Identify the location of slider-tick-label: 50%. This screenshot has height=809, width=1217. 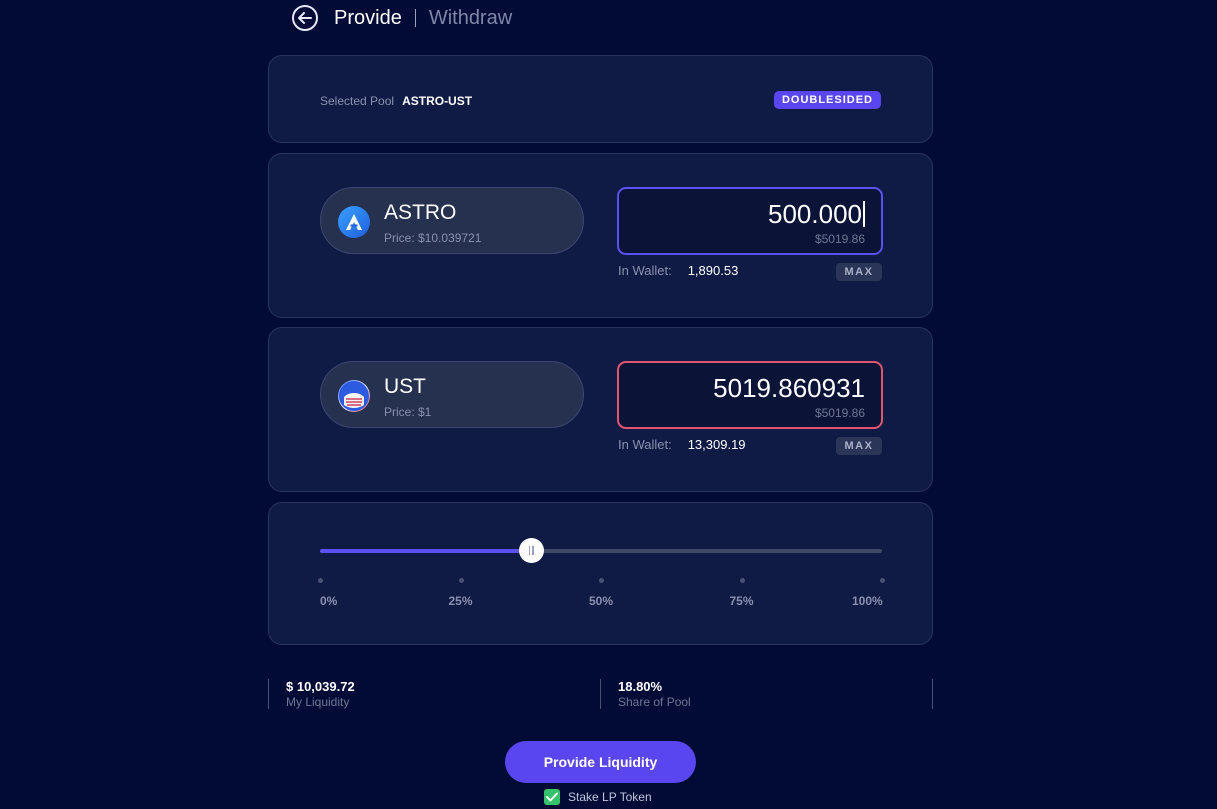
(601, 601).